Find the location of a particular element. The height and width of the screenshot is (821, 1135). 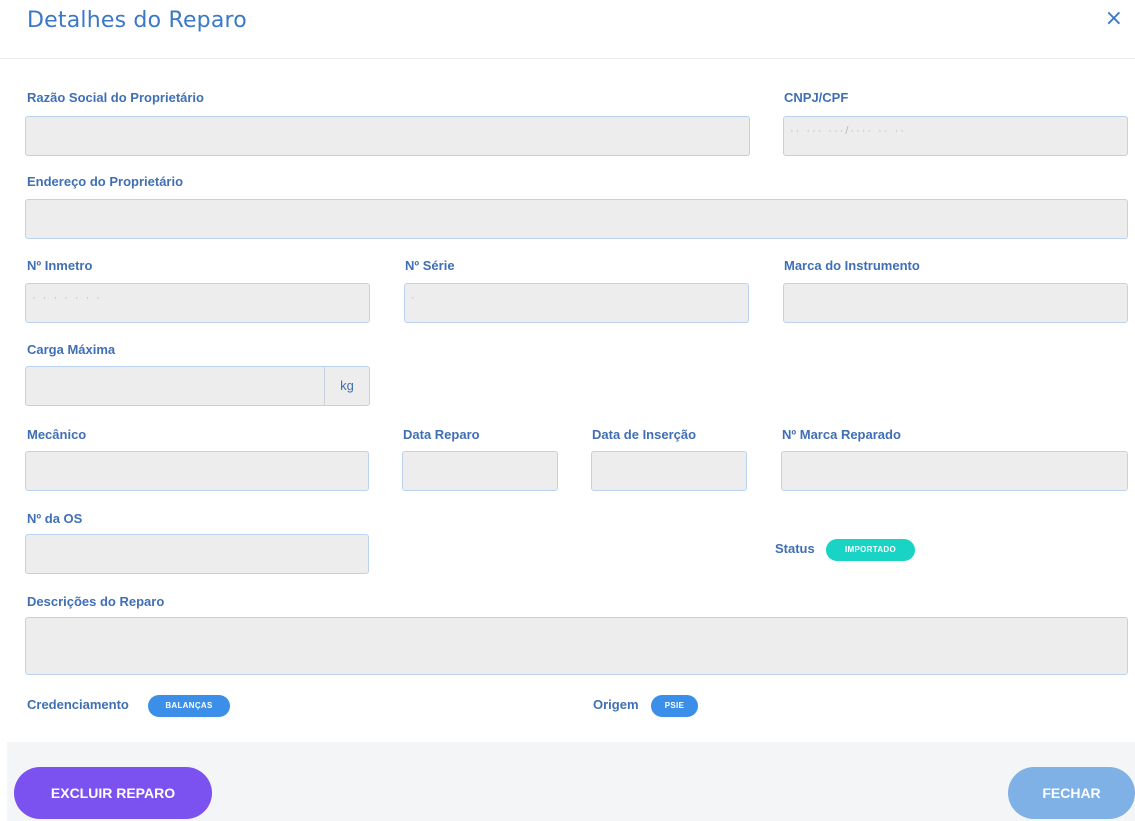

razao-social-label: Razão Social do Proprietário is located at coordinates (115, 97).